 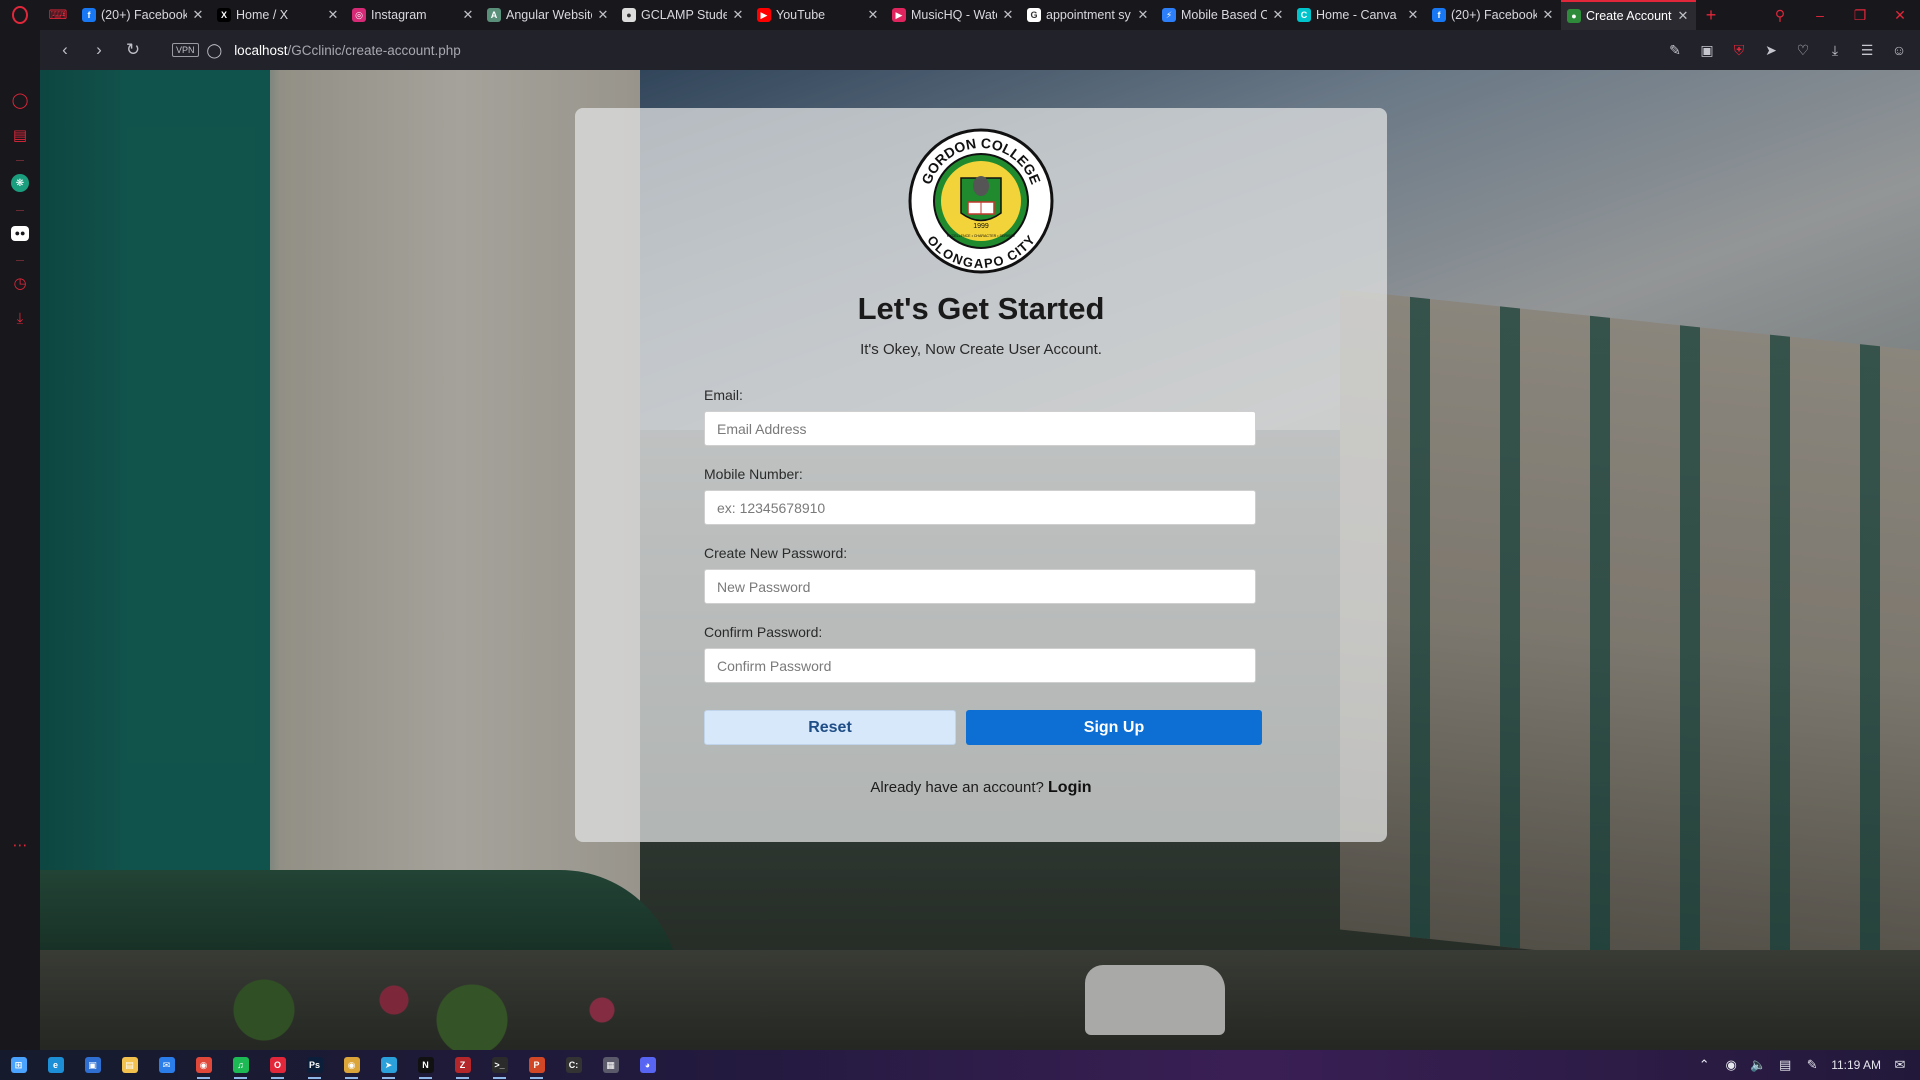 I want to click on confirm-password-field, so click(x=980, y=665).